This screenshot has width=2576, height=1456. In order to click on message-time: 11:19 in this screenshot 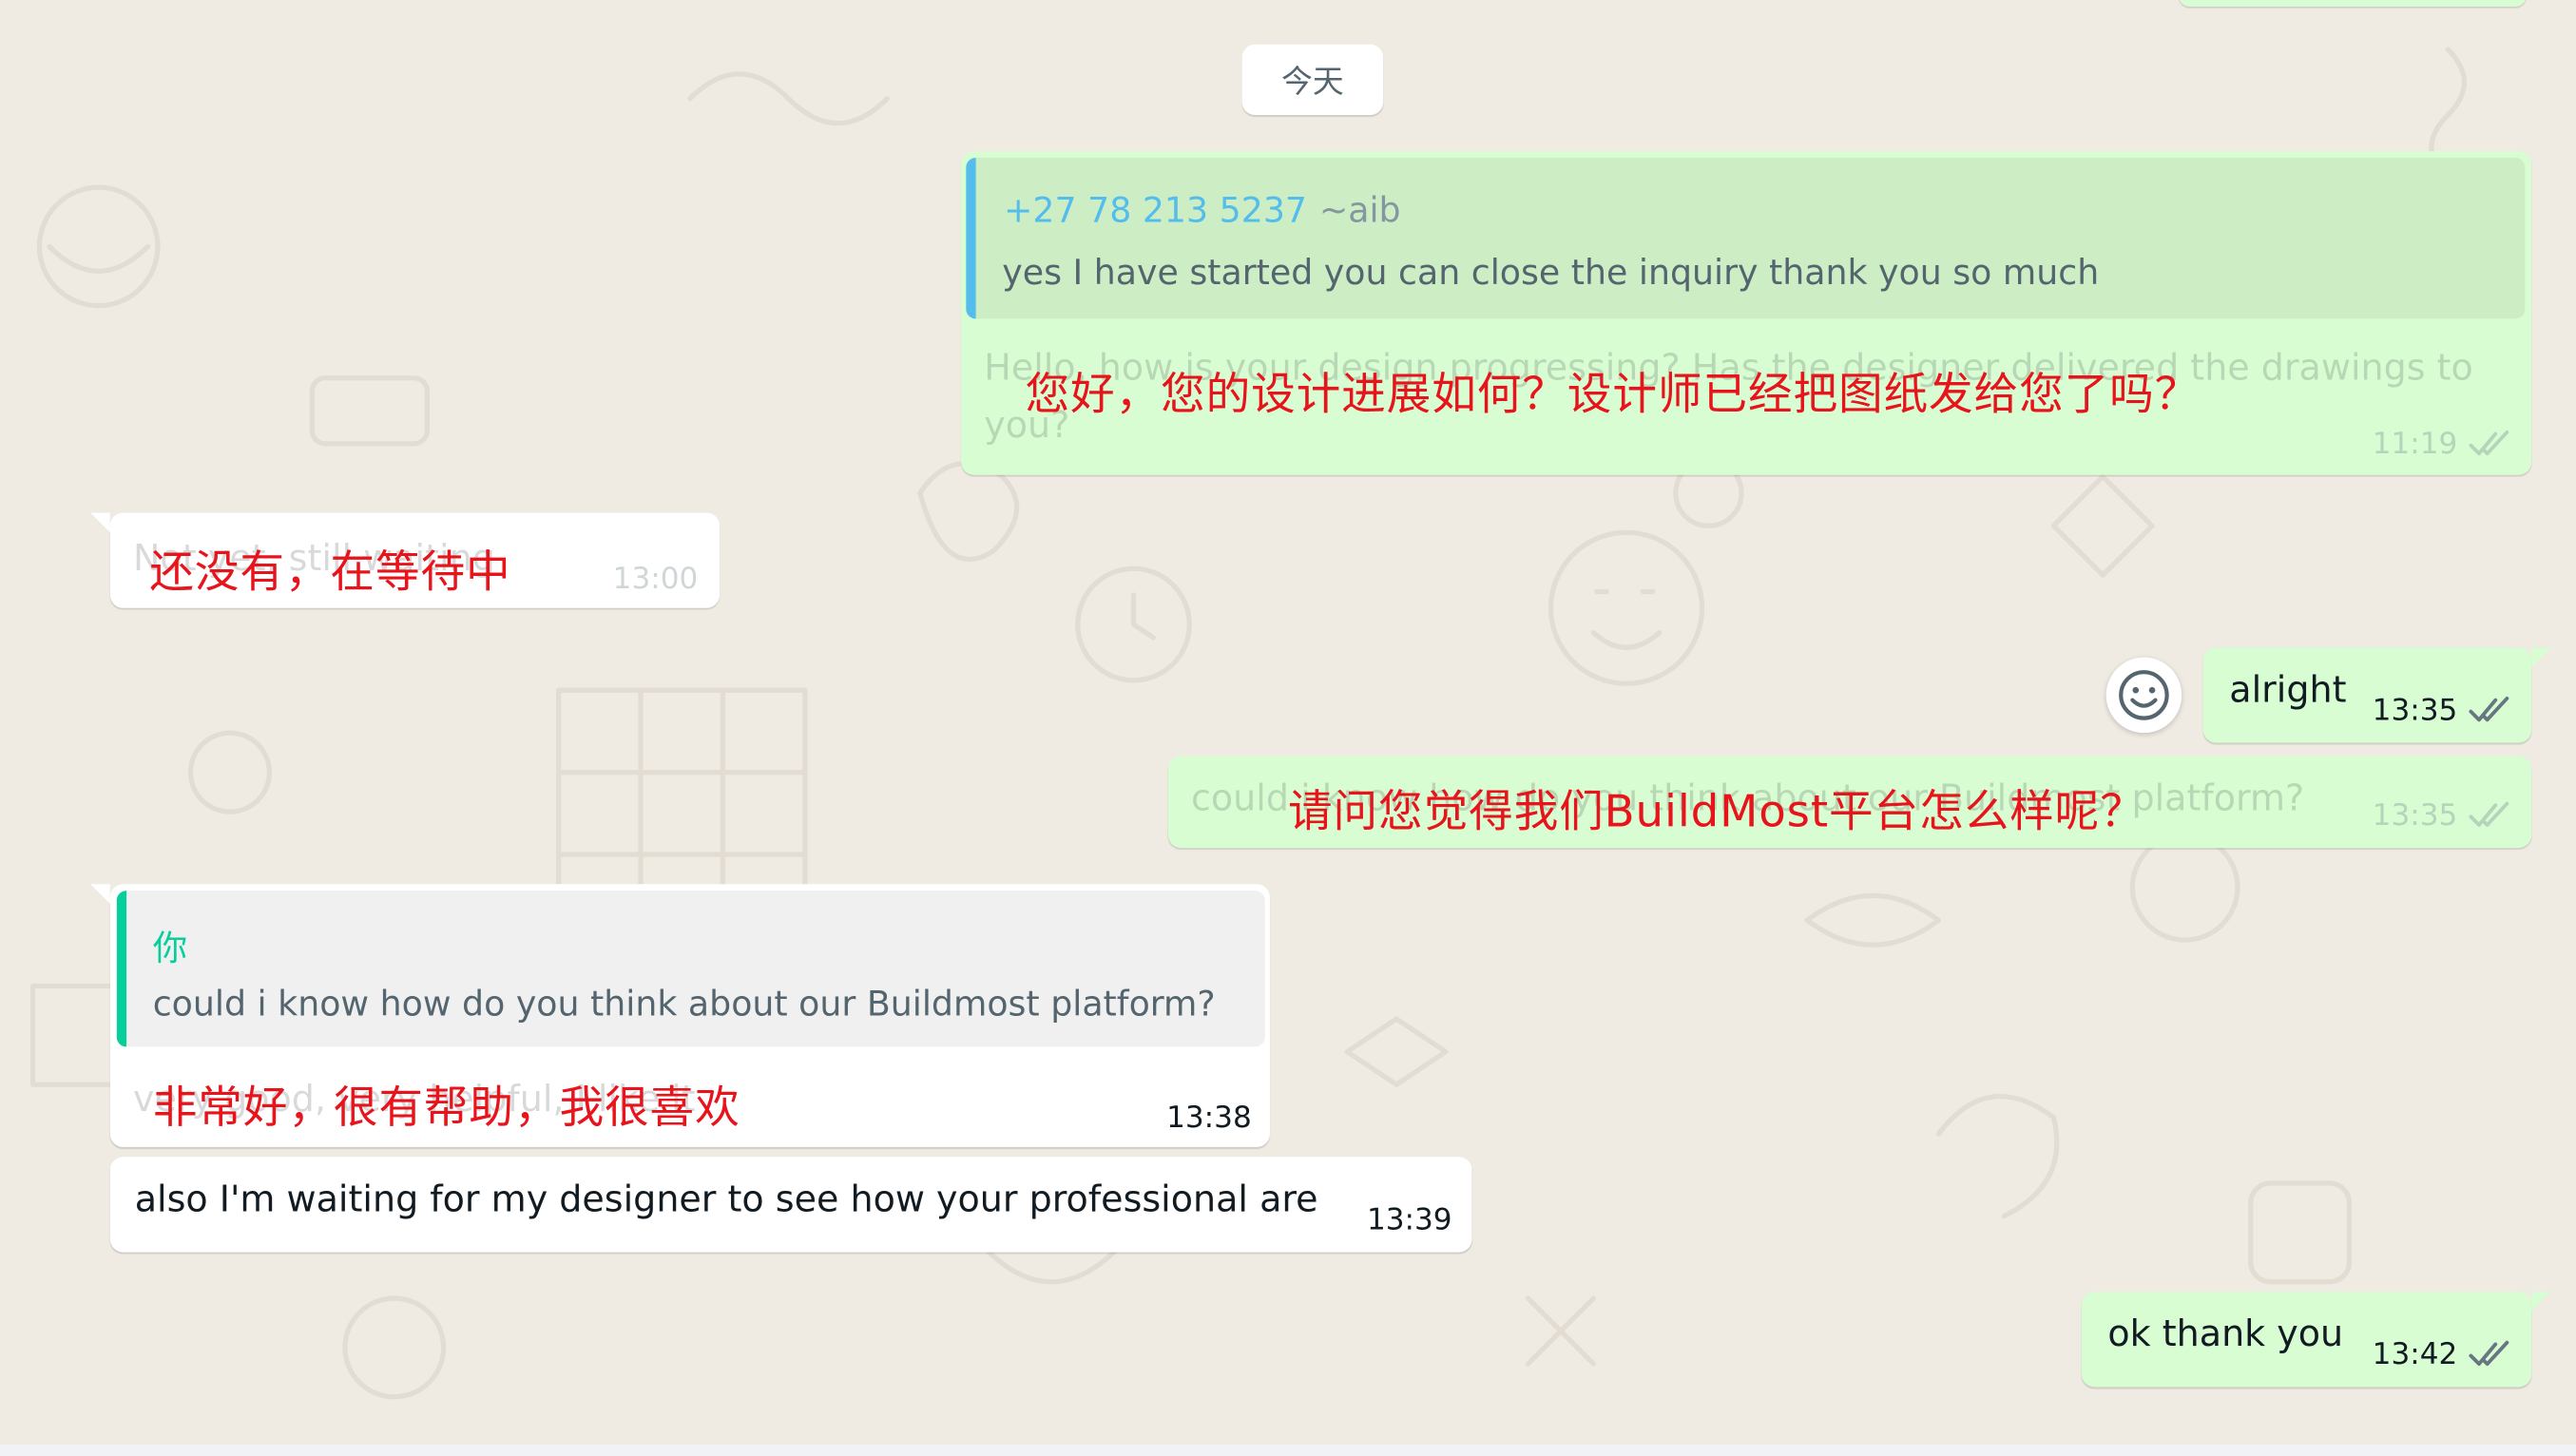, I will do `click(2415, 444)`.